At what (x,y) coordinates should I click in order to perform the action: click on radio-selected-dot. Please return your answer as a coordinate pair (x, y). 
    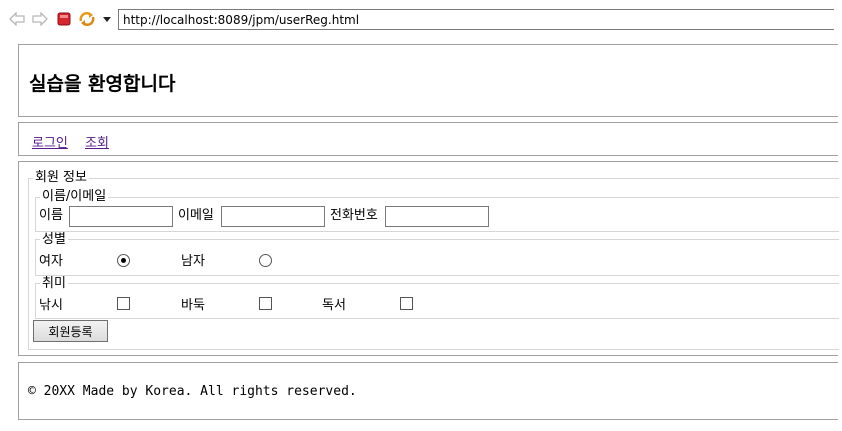
    Looking at the image, I should click on (123, 260).